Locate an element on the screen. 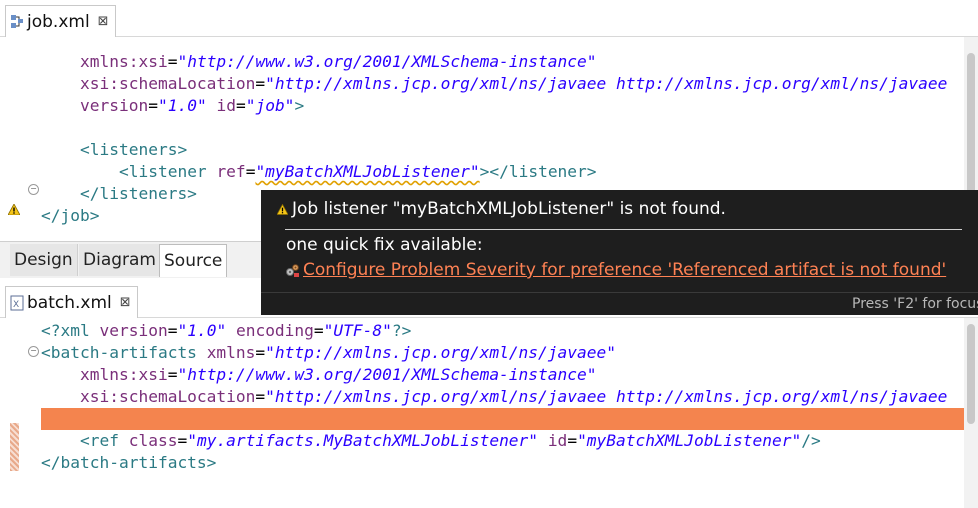  code-token: "1.0" is located at coordinates (202, 330).